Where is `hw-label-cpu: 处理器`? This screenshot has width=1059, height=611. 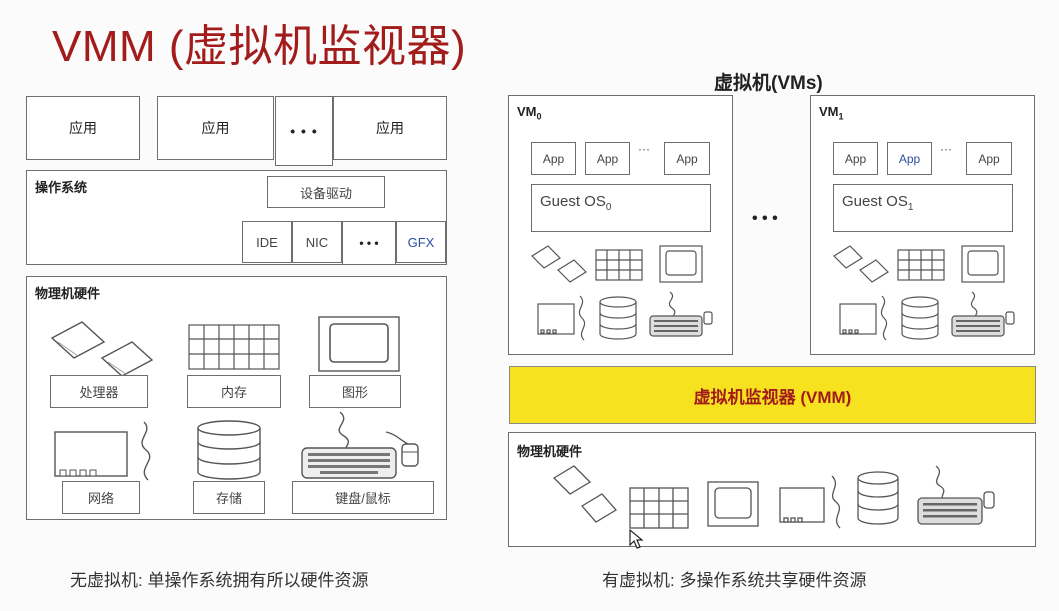
hw-label-cpu: 处理器 is located at coordinates (99, 391).